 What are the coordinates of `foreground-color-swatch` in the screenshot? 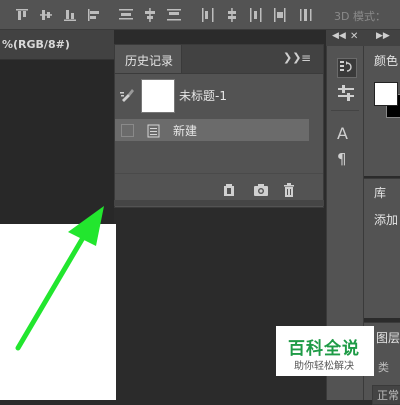 It's located at (386, 94).